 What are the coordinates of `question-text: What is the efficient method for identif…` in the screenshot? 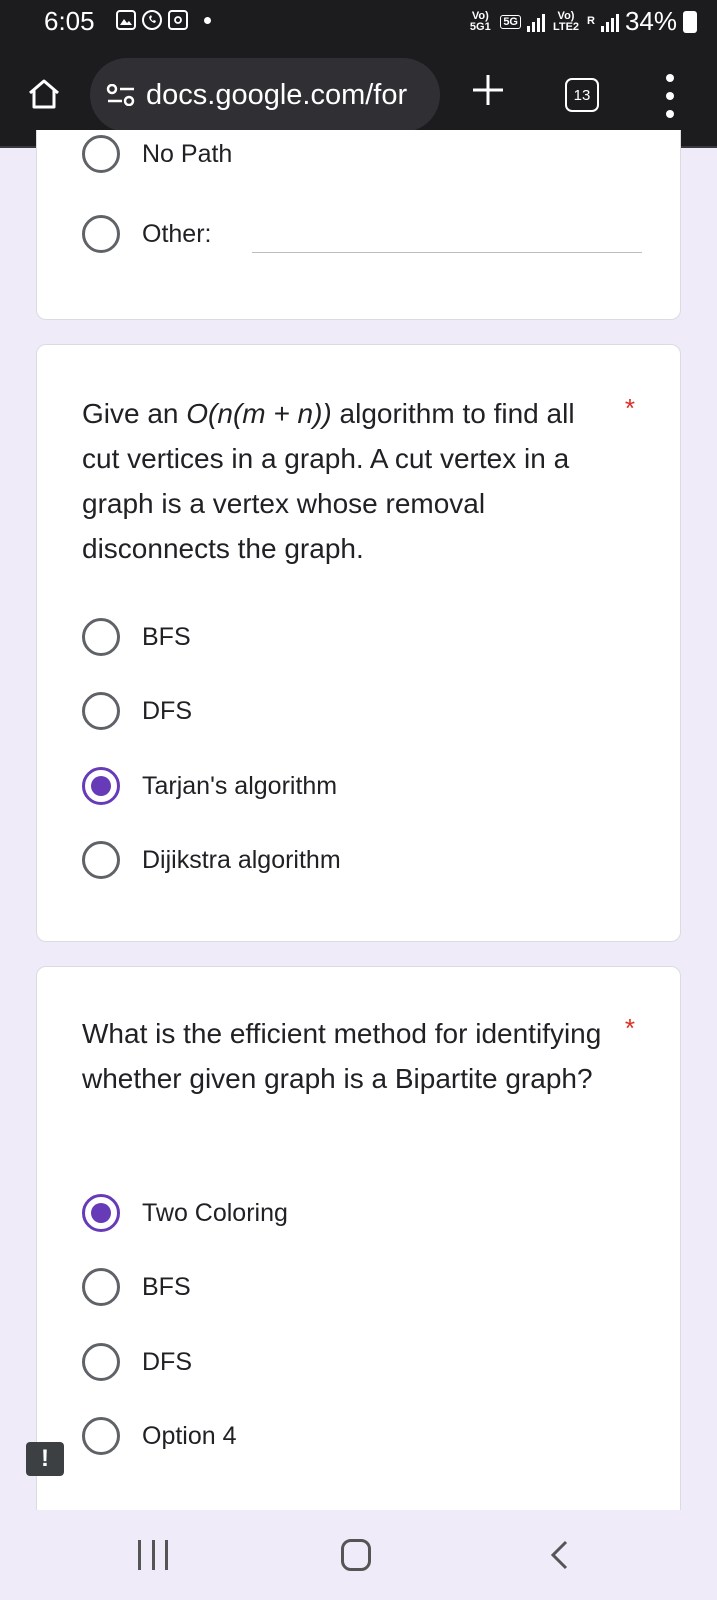 It's located at (342, 1056).